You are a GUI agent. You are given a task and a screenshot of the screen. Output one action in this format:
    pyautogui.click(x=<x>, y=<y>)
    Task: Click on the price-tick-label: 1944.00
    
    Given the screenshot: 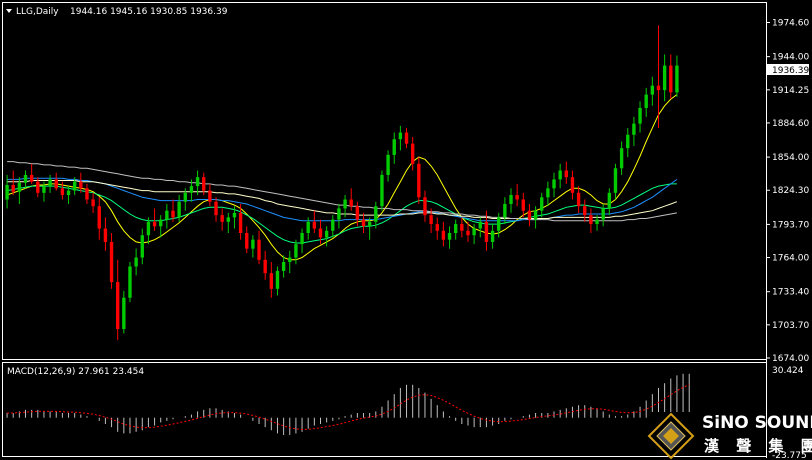 What is the action you would take?
    pyautogui.click(x=790, y=58)
    